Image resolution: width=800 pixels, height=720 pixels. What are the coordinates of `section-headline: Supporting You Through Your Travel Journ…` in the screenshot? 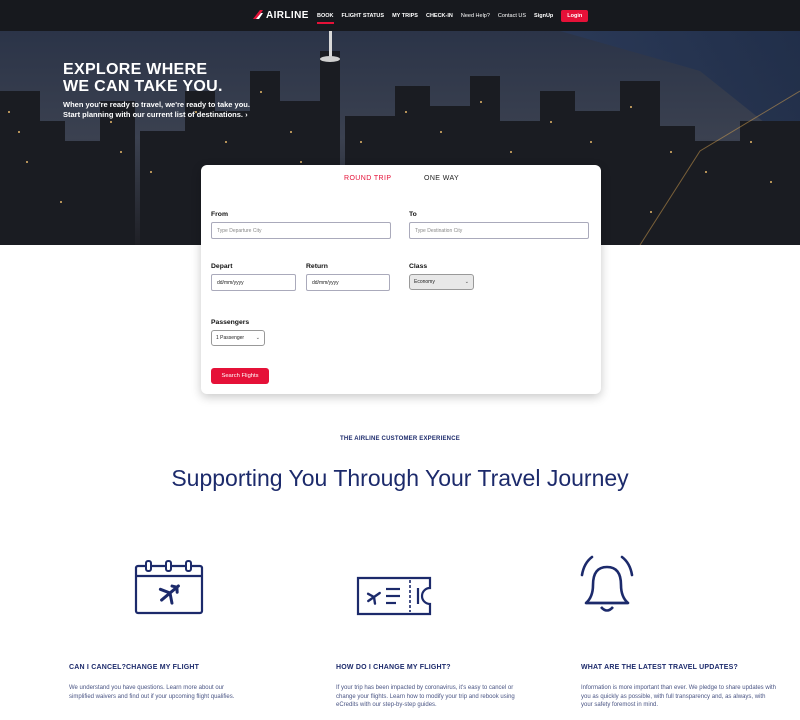 It's located at (400, 478).